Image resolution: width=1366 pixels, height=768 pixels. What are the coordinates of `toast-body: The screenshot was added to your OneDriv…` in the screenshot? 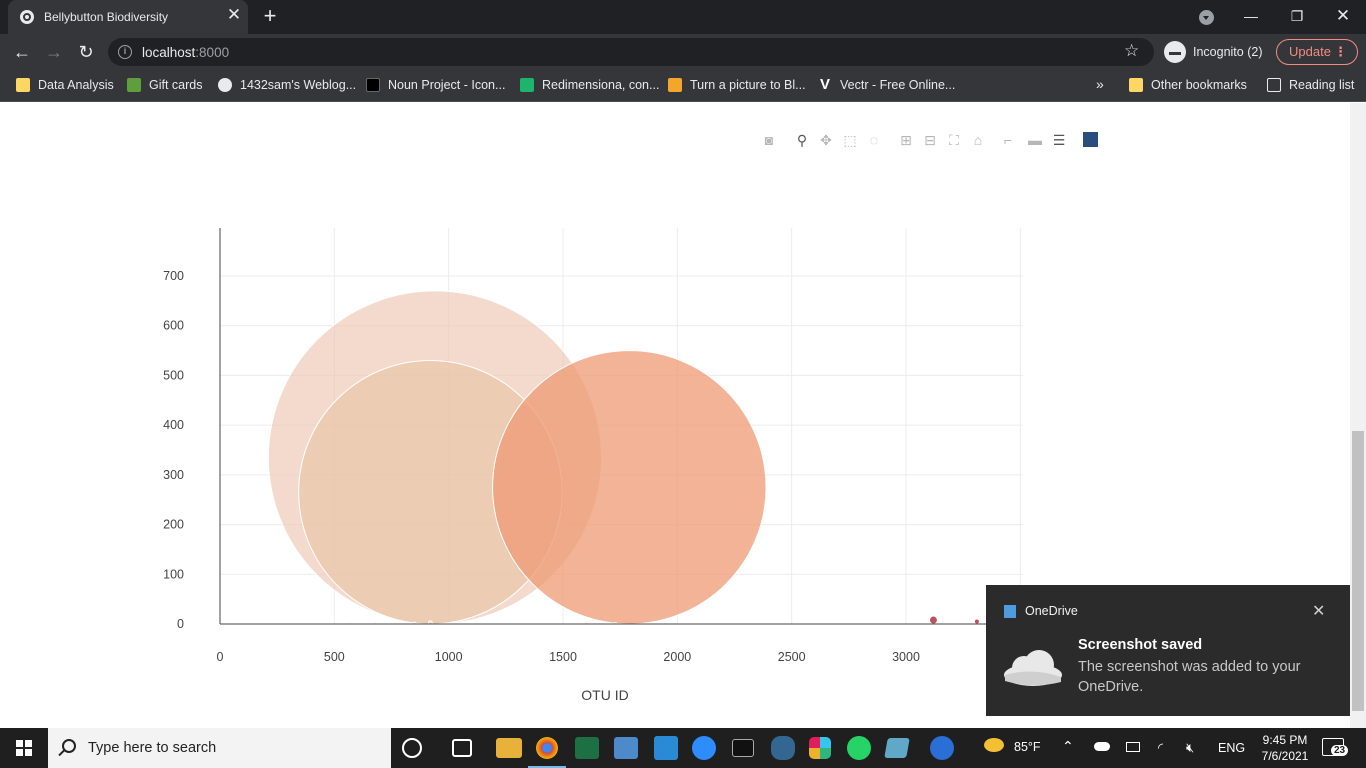 It's located at (1189, 677).